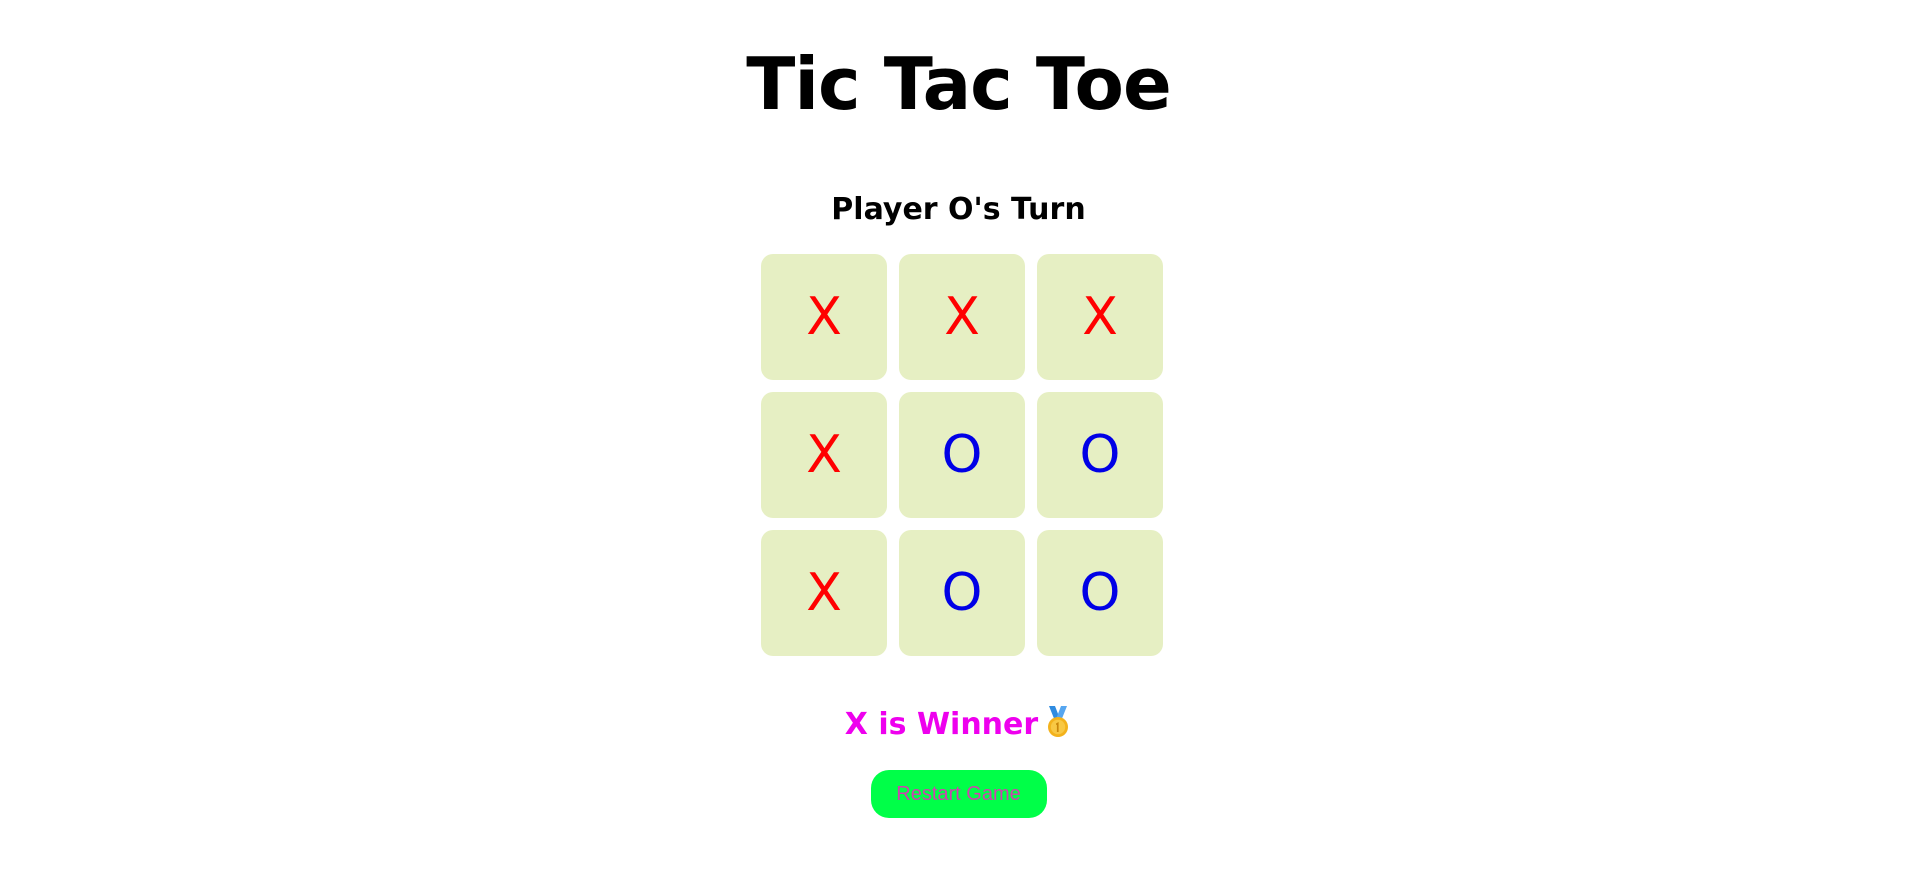  I want to click on game-board: X X X X O O X O O, so click(963, 456).